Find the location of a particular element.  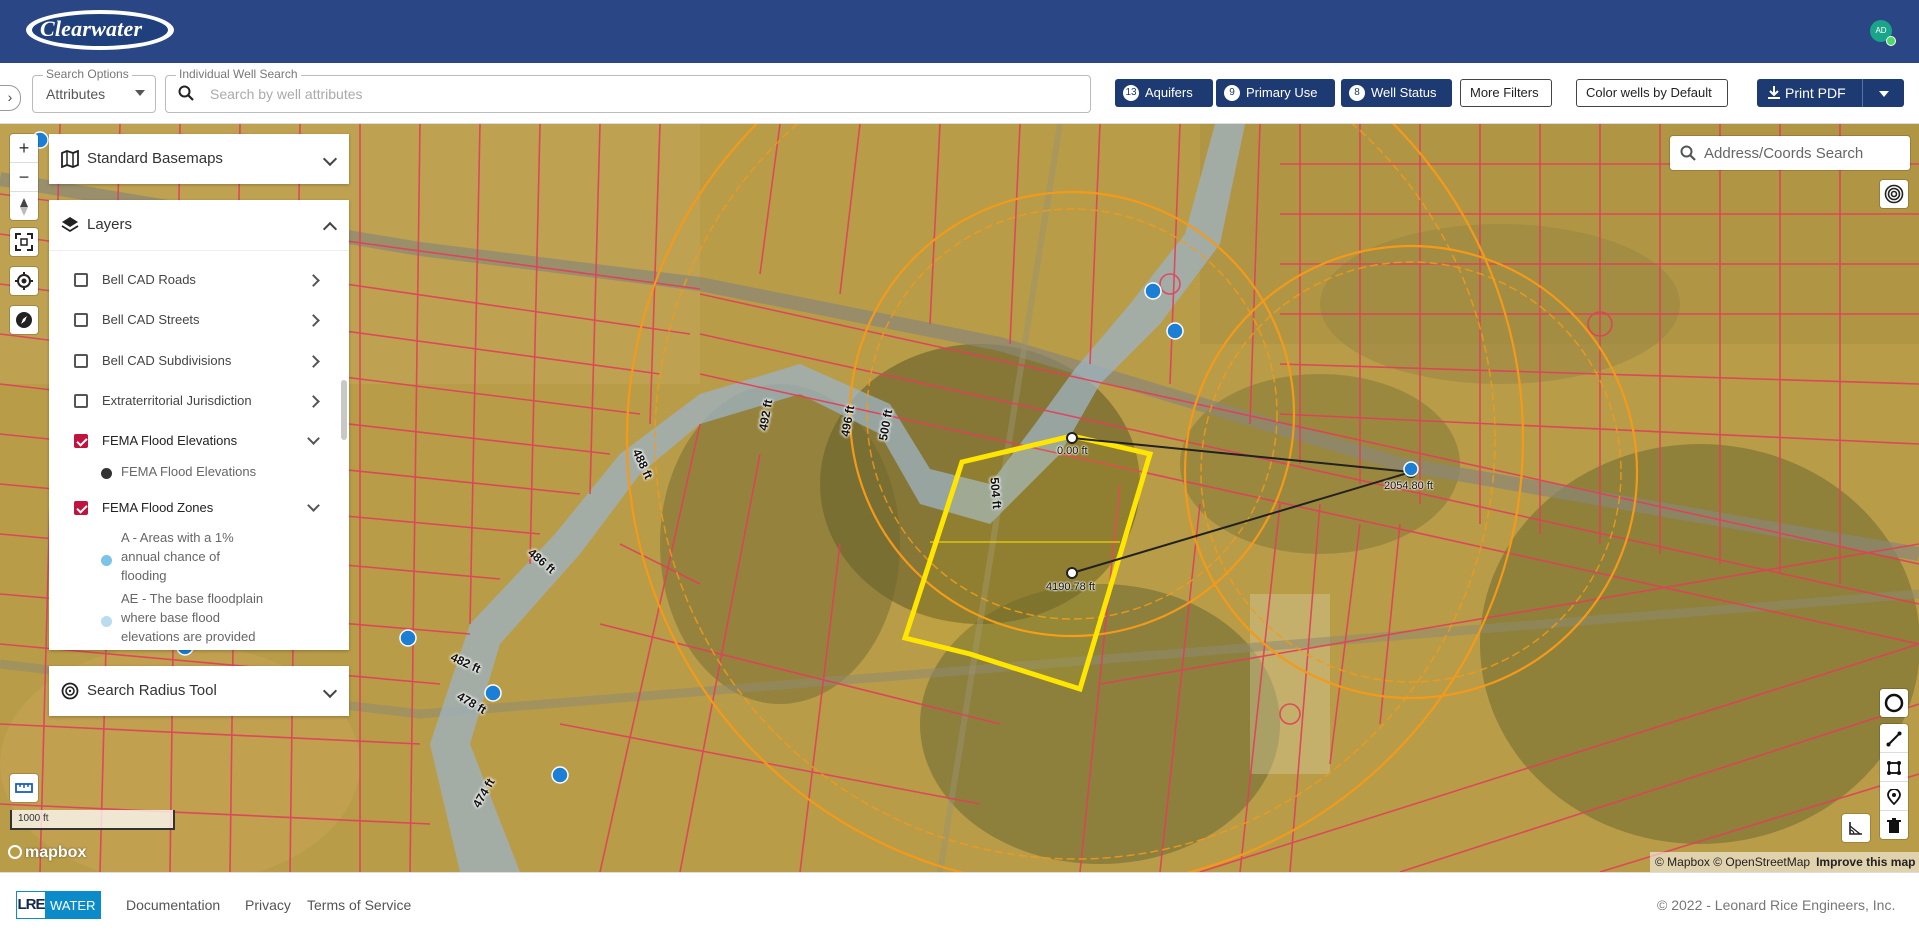

print-options-dropdown is located at coordinates (1883, 93).